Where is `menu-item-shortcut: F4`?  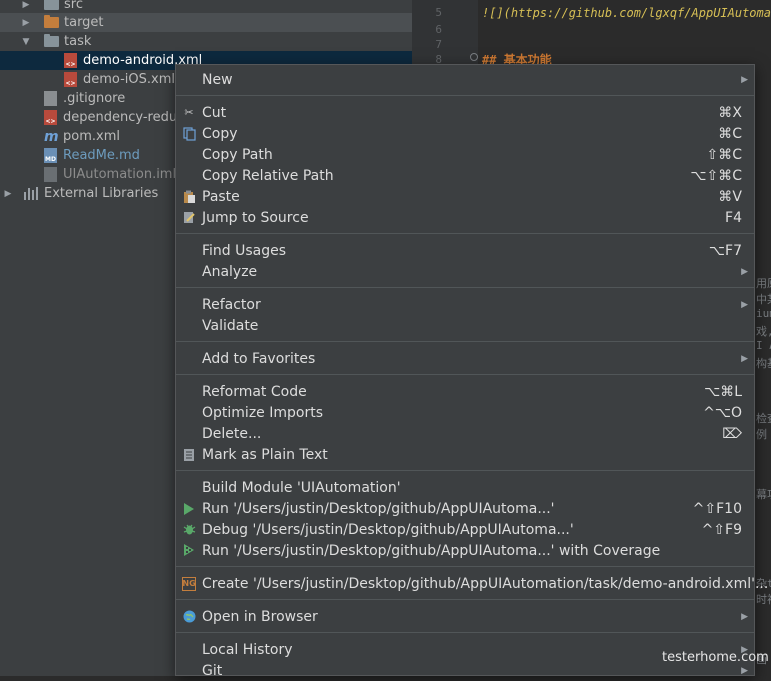
menu-item-shortcut: F4 is located at coordinates (733, 217).